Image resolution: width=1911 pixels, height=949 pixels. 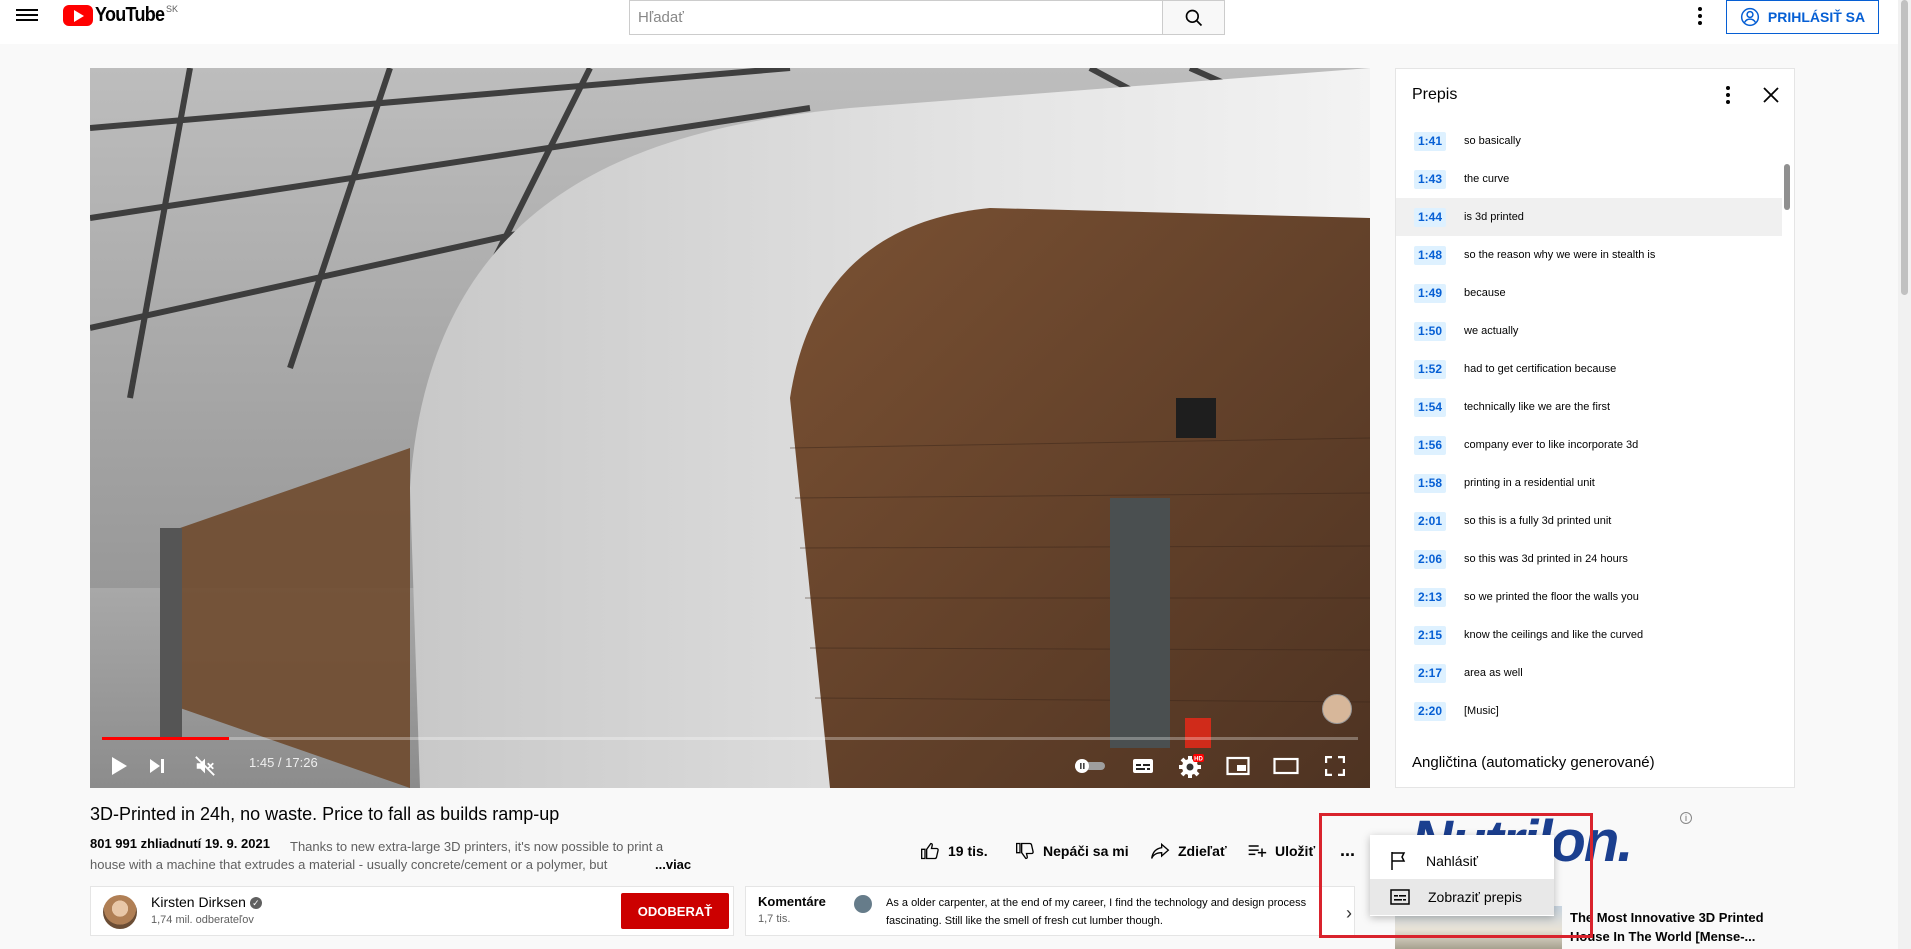 What do you see at coordinates (792, 901) in the screenshot?
I see `comments-title: Komentáre` at bounding box center [792, 901].